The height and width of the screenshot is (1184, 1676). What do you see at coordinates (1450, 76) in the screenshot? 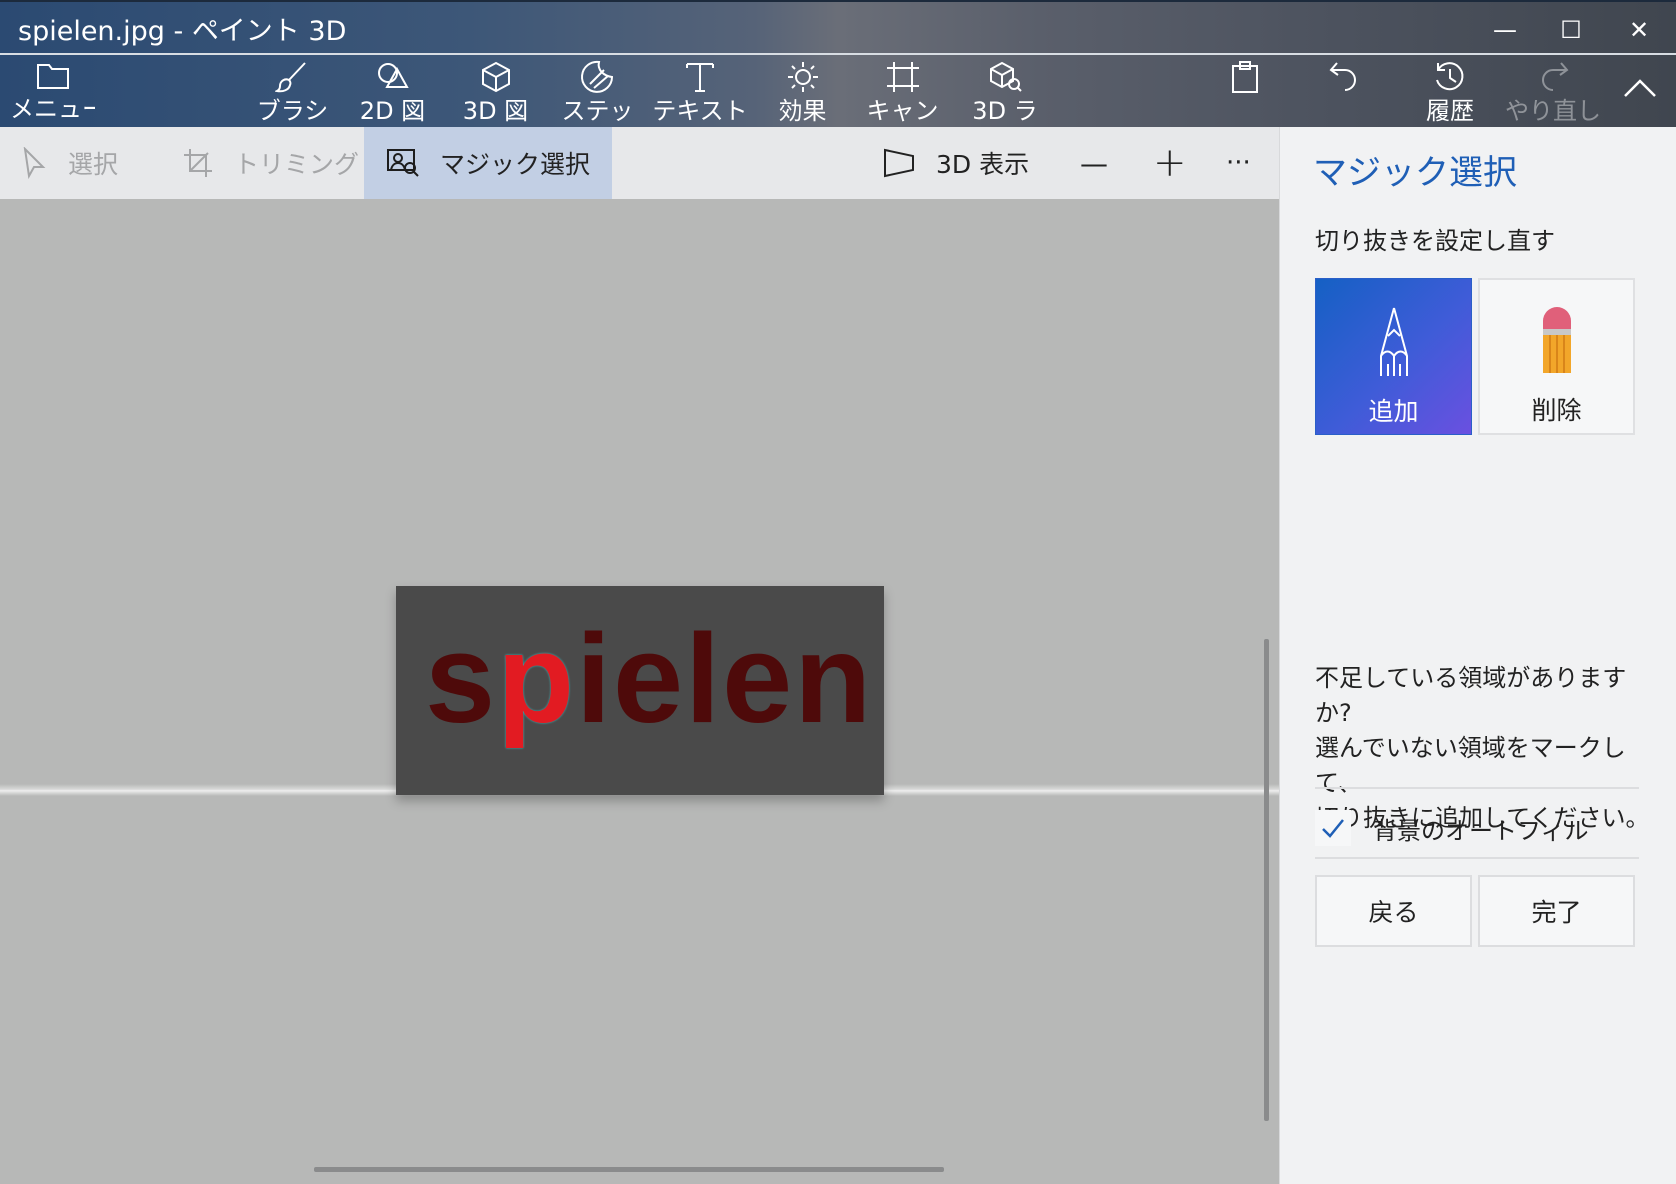
I see `history-icon` at bounding box center [1450, 76].